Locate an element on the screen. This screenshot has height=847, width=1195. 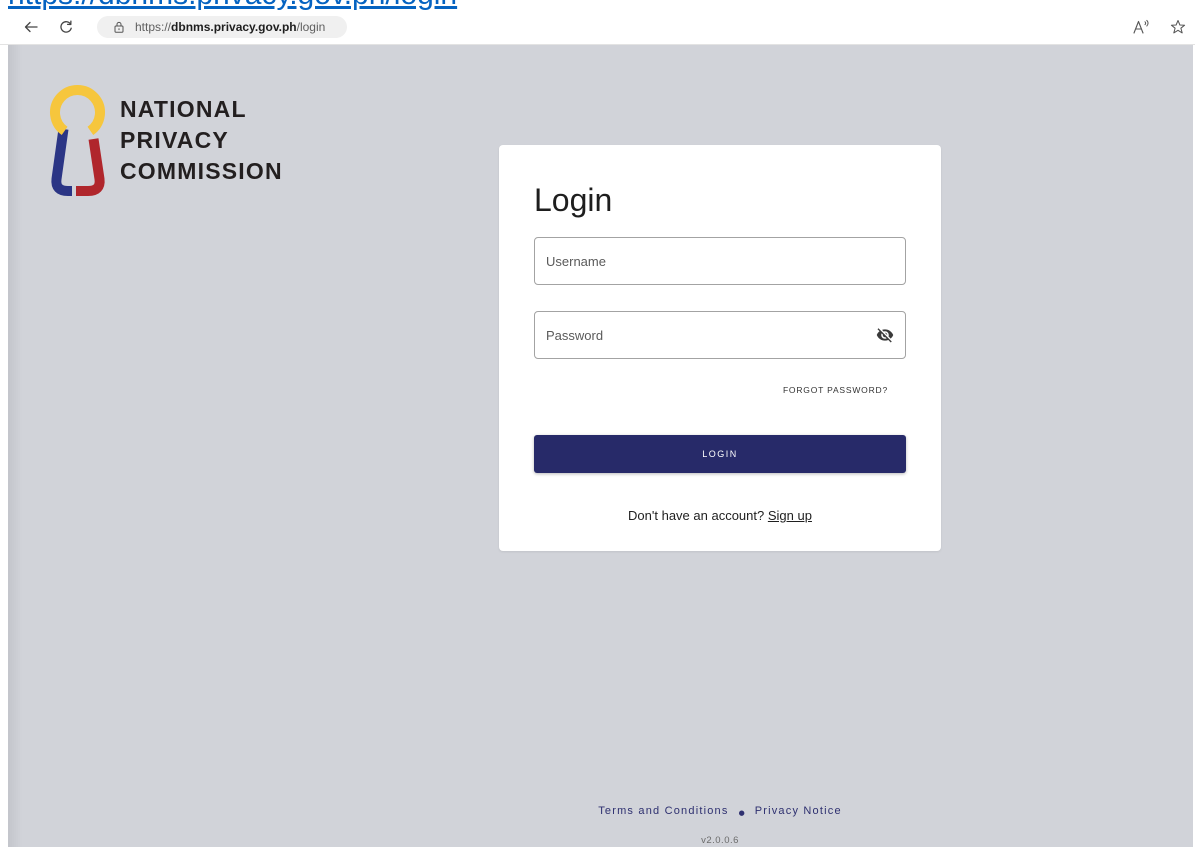
back-button is located at coordinates (31, 27).